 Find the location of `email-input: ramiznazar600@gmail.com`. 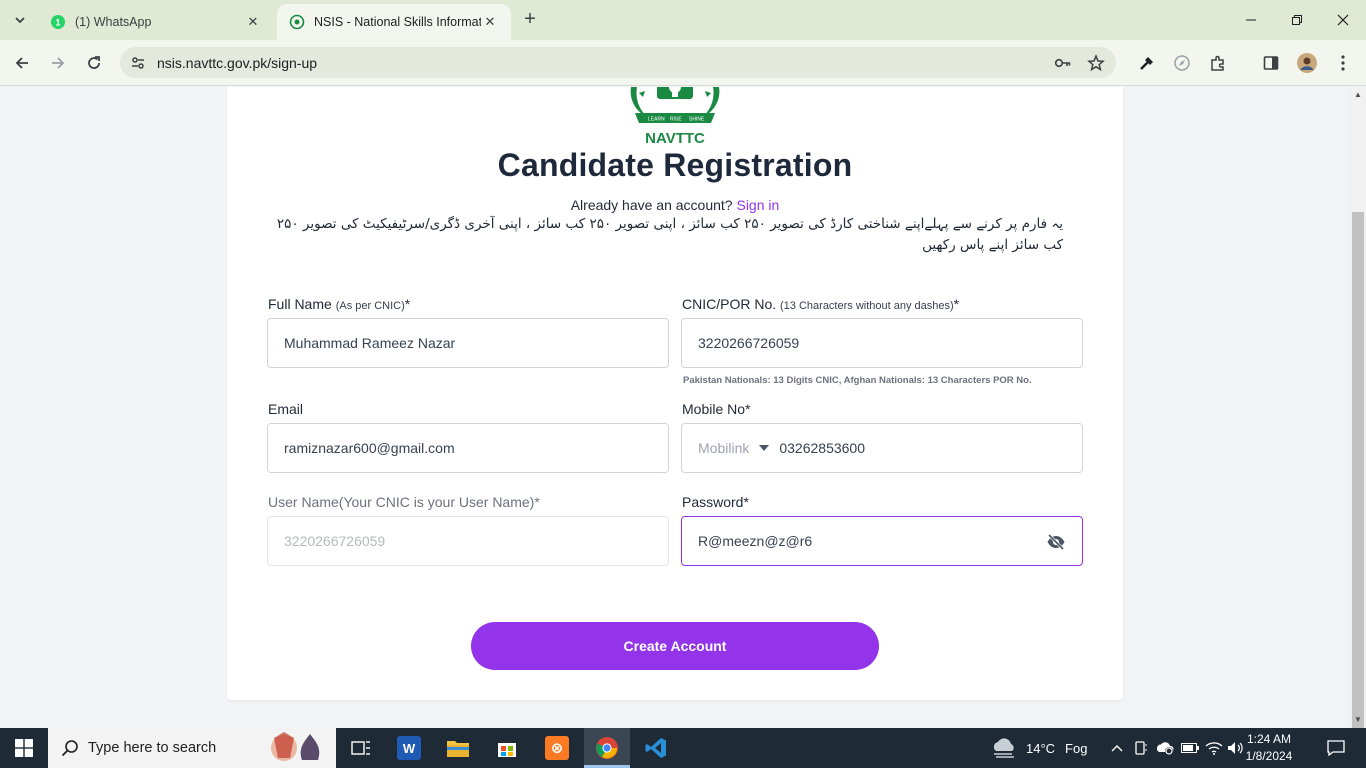

email-input: ramiznazar600@gmail.com is located at coordinates (468, 448).